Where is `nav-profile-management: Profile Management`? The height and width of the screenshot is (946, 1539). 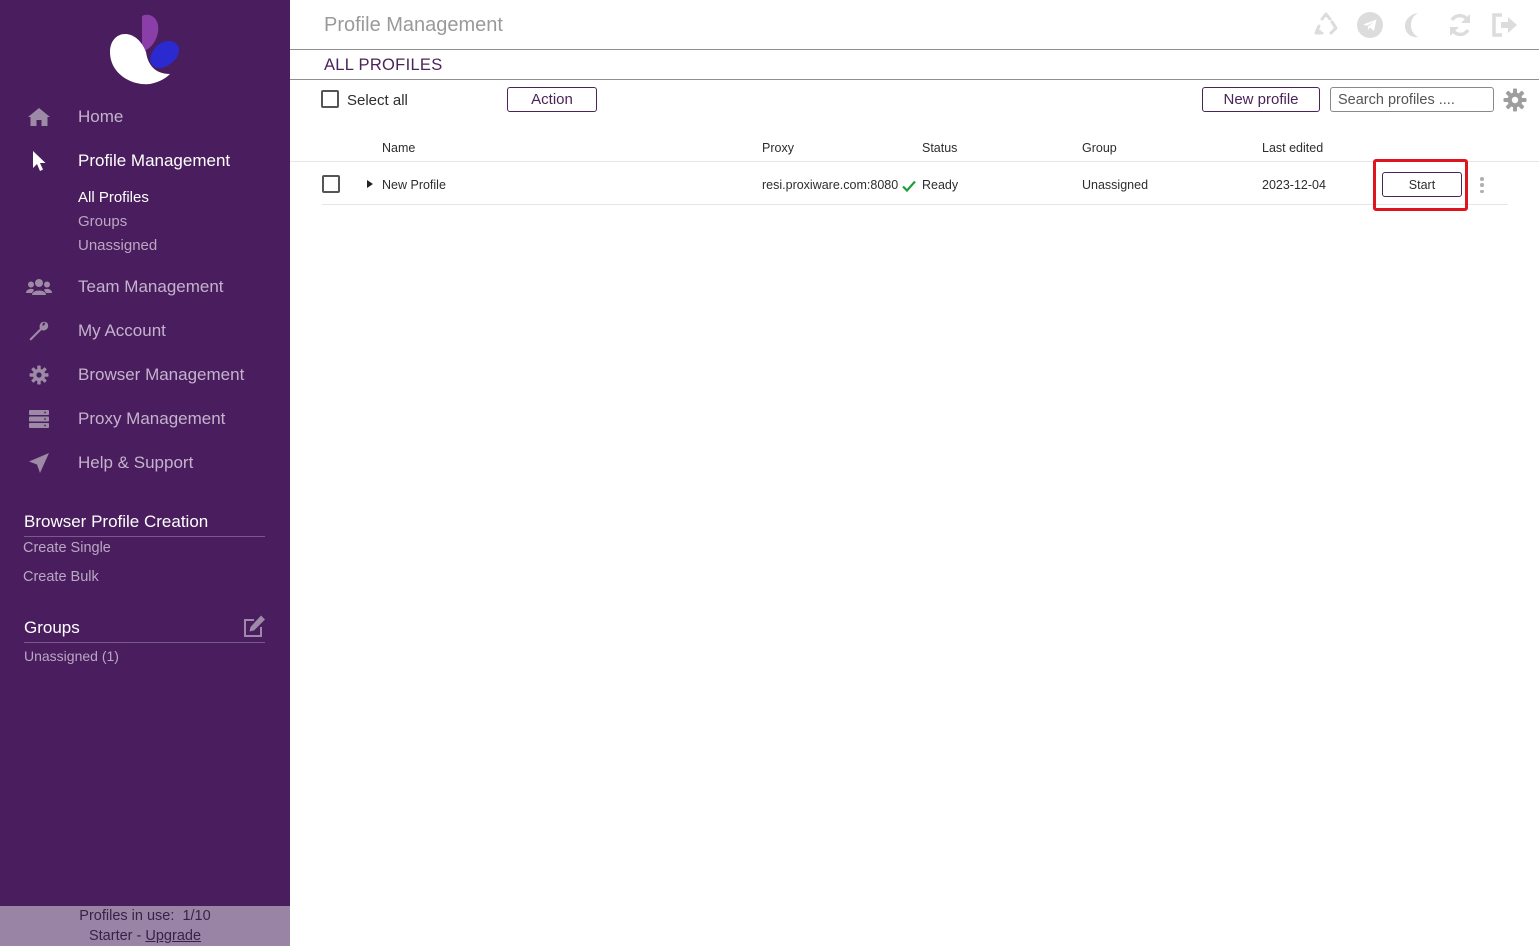 nav-profile-management: Profile Management is located at coordinates (145, 161).